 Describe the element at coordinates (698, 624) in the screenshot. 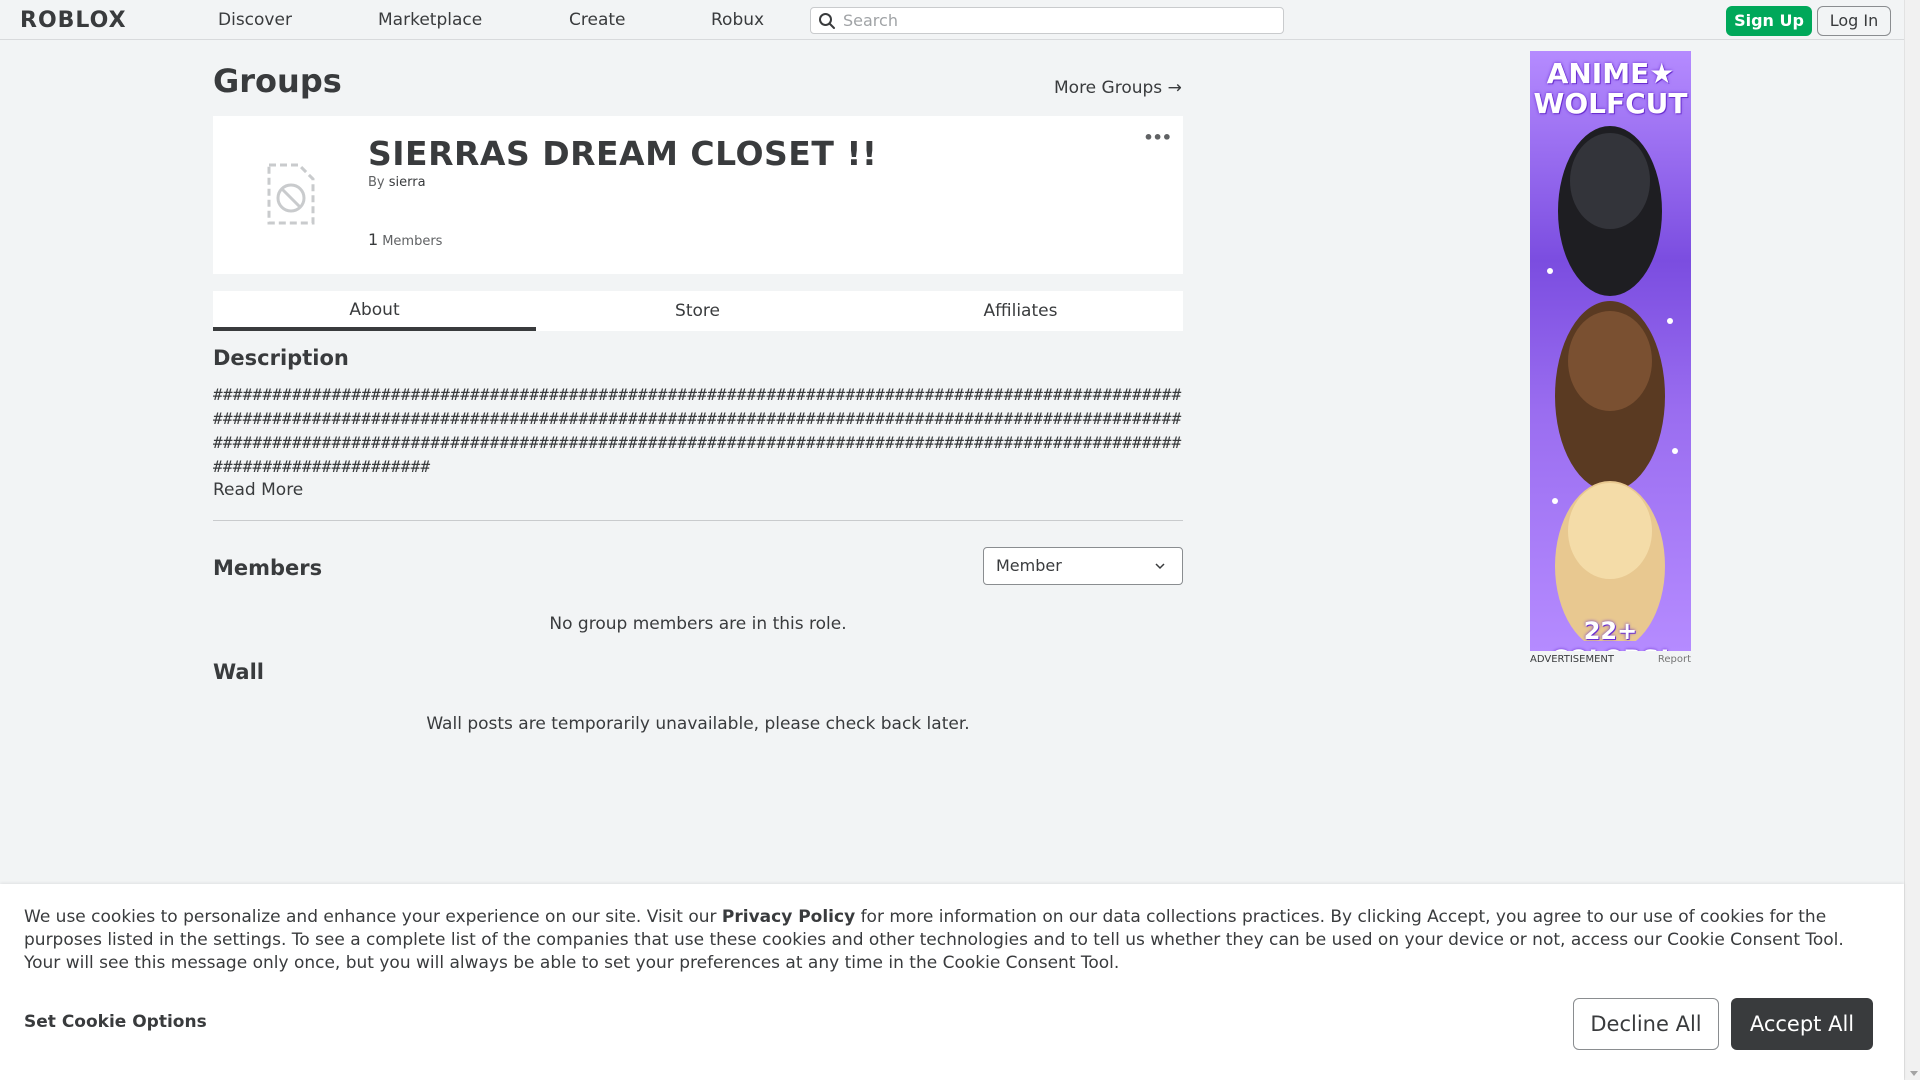

I see `members-empty-message: No group members are in this role.` at that location.